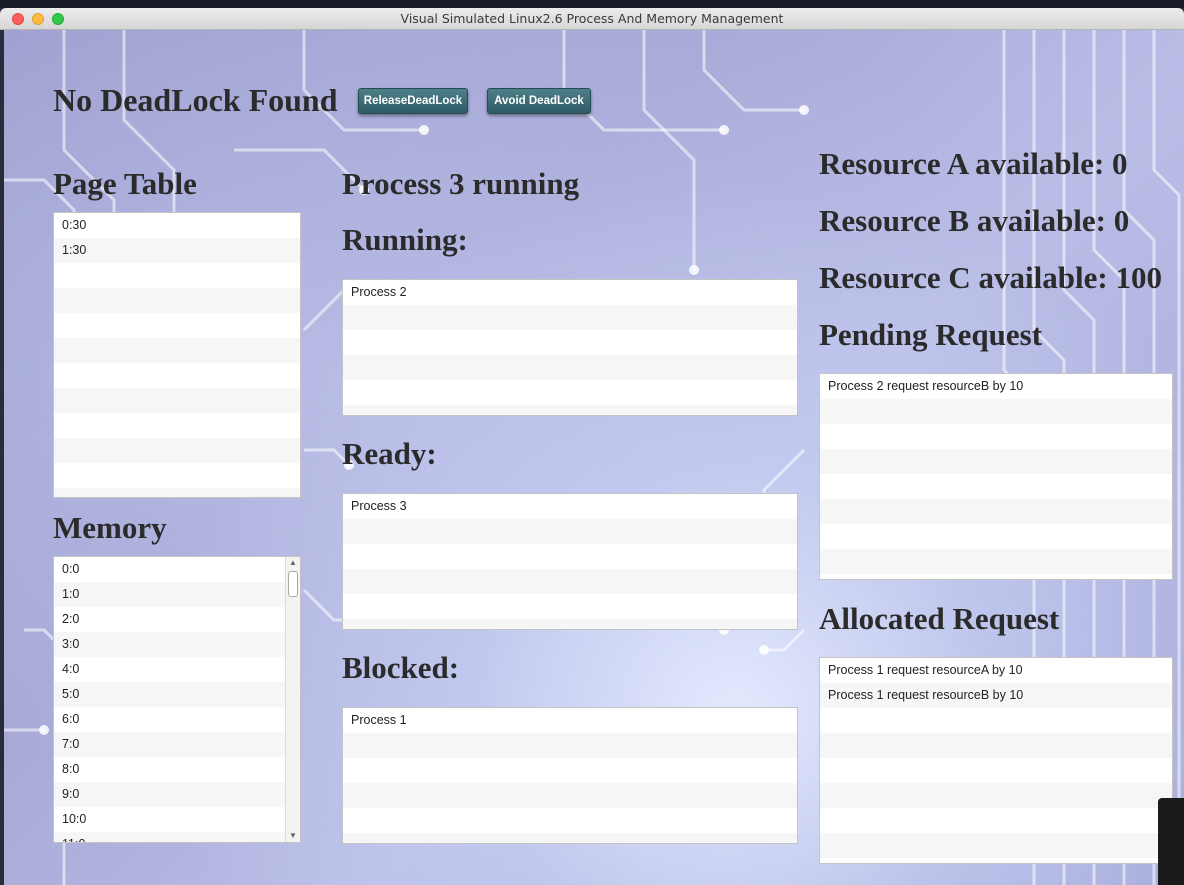 The image size is (1184, 885). I want to click on pending-request-list: Process 2 request resourceB by 10, so click(996, 476).